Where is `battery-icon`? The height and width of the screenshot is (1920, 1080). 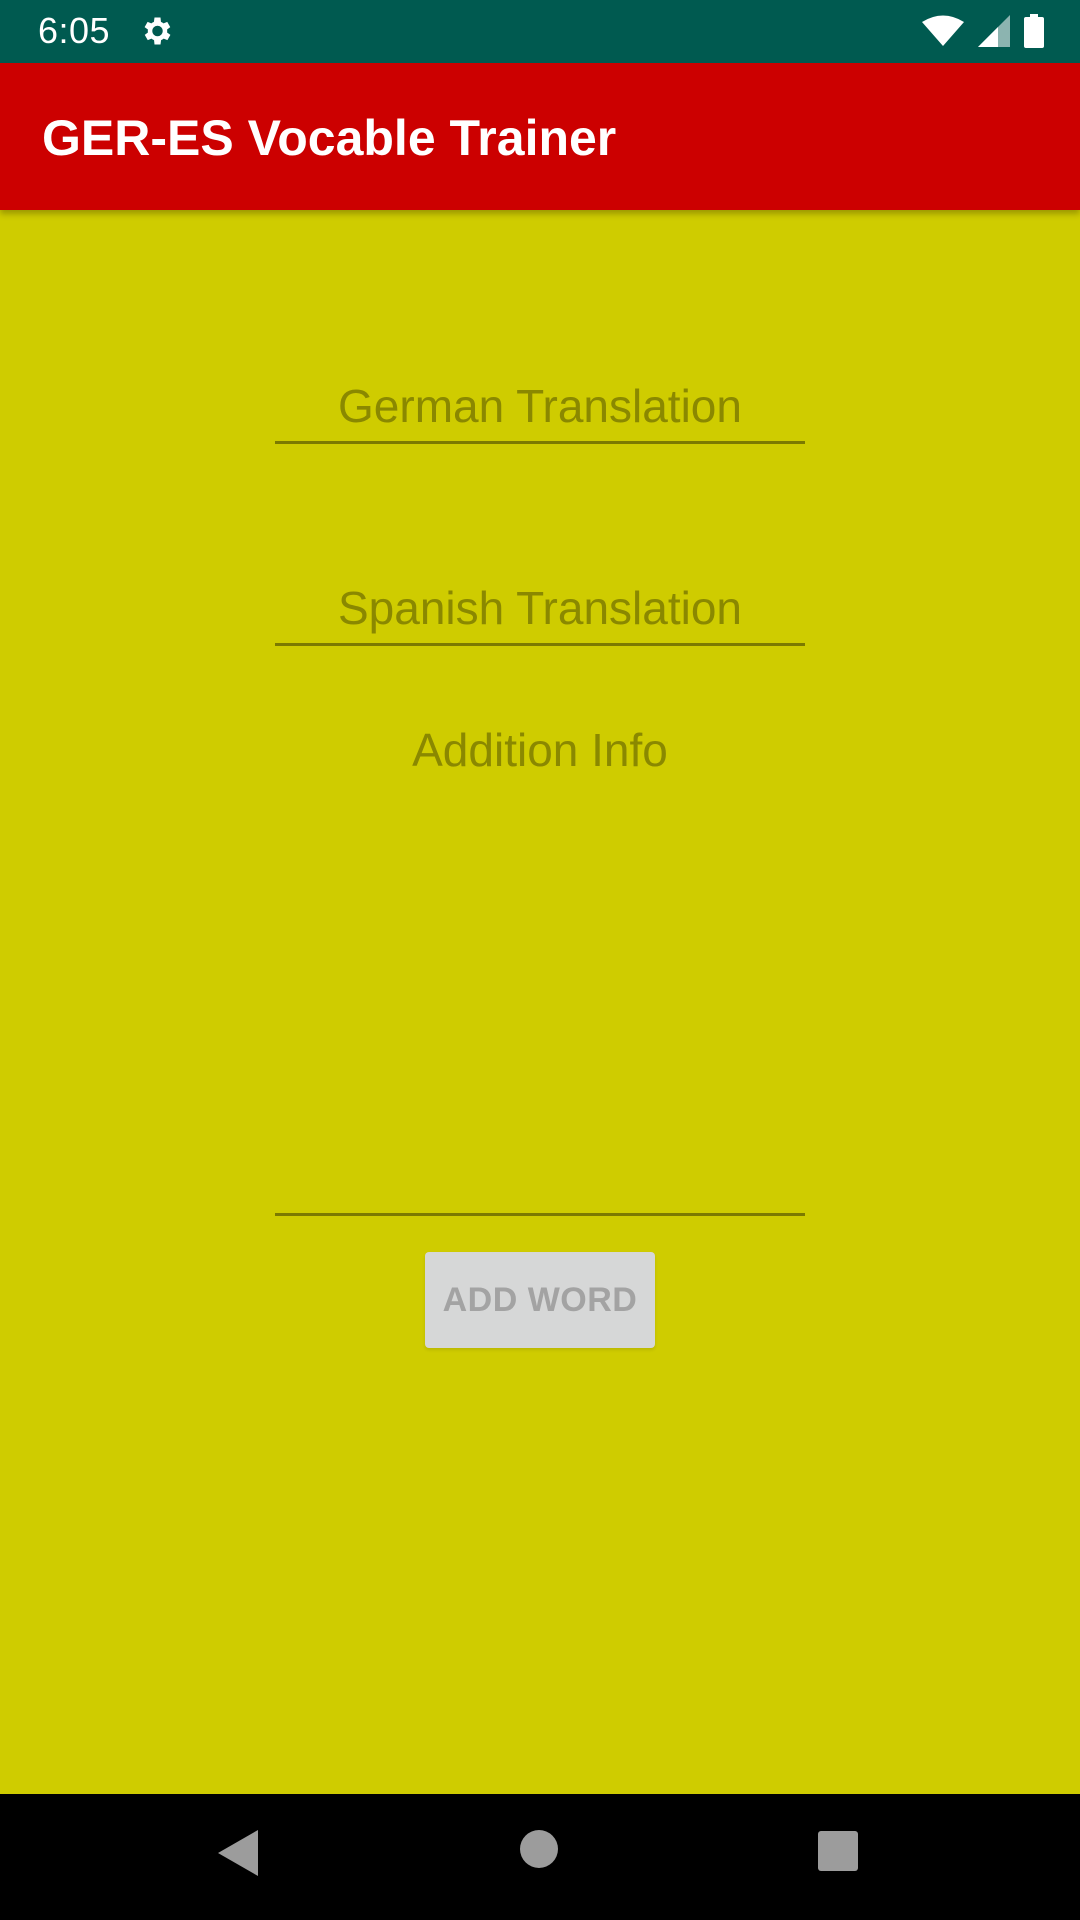 battery-icon is located at coordinates (1034, 31).